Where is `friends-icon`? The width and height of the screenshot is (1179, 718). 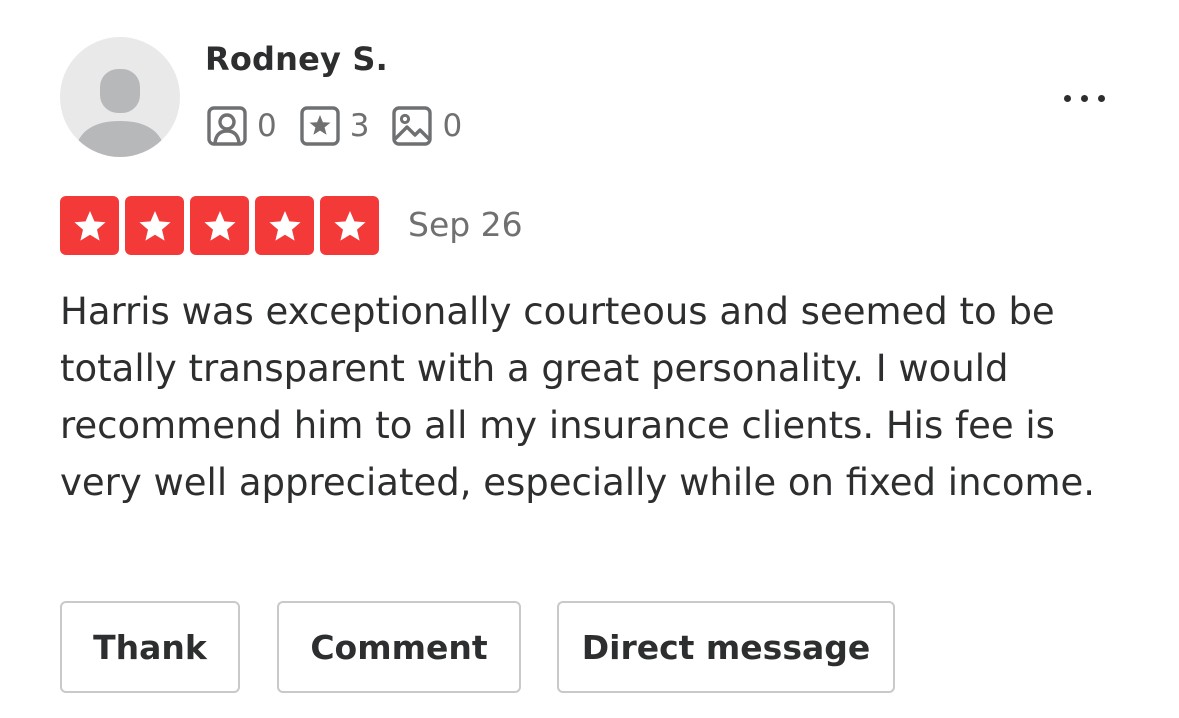
friends-icon is located at coordinates (227, 126).